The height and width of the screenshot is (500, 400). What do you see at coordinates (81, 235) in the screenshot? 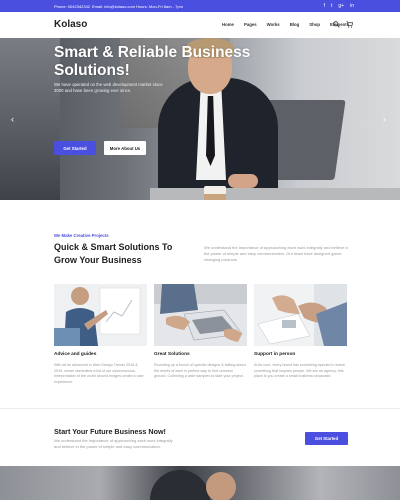
I see `section-eyebrow: We Make Creative Projects` at bounding box center [81, 235].